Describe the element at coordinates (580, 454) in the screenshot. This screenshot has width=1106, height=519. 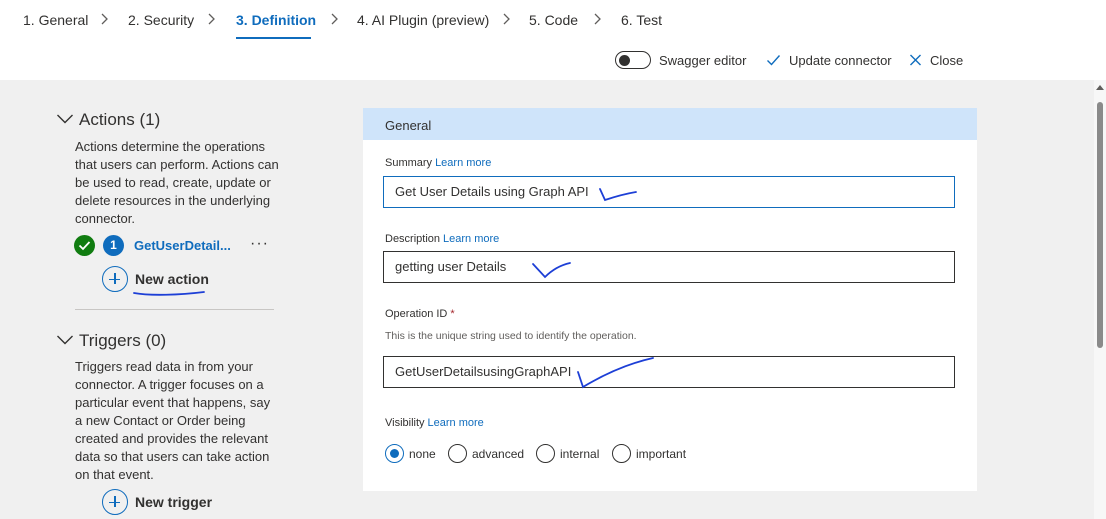
I see `radio-label: internal` at that location.